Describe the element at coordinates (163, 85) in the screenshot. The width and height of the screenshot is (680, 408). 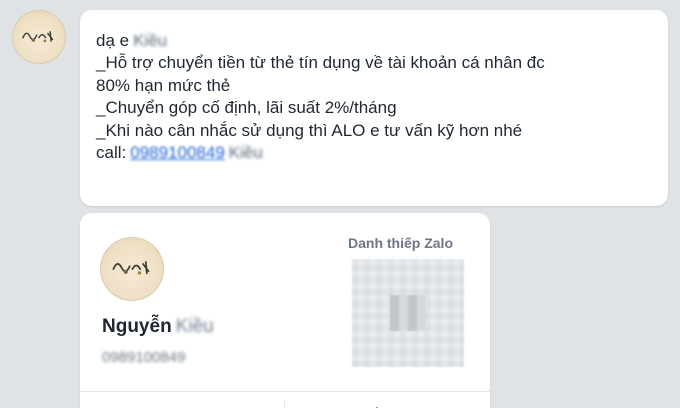
I see `message-line-3: 80% hạn mức thẻ` at that location.